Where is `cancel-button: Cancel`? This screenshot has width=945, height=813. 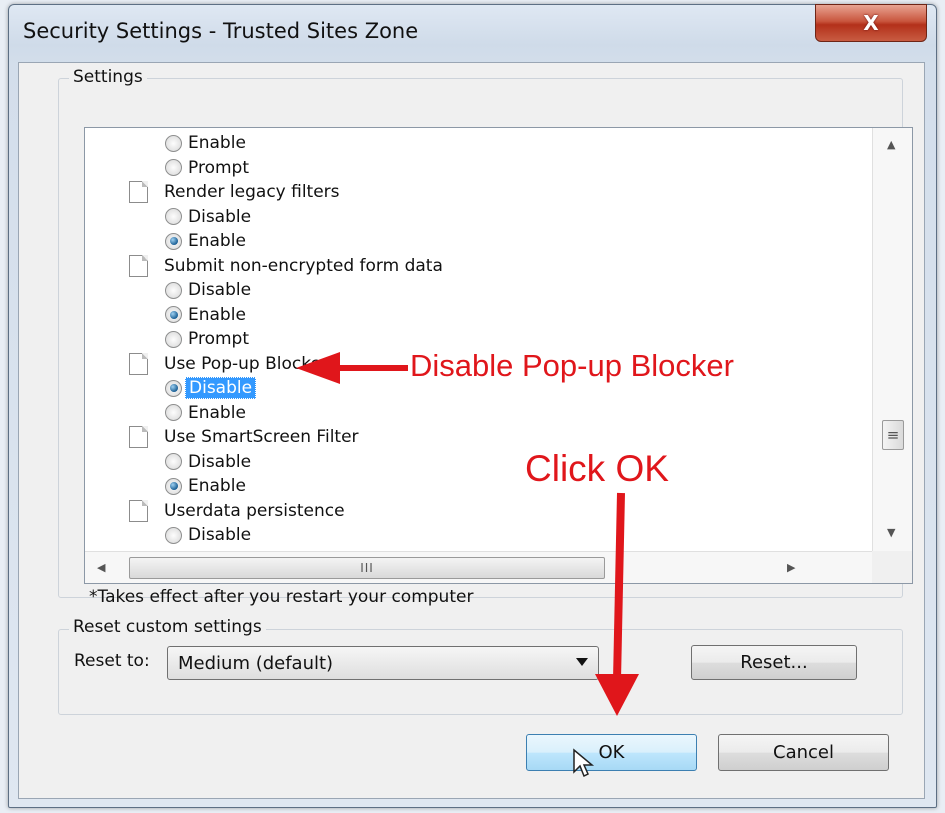
cancel-button: Cancel is located at coordinates (803, 752).